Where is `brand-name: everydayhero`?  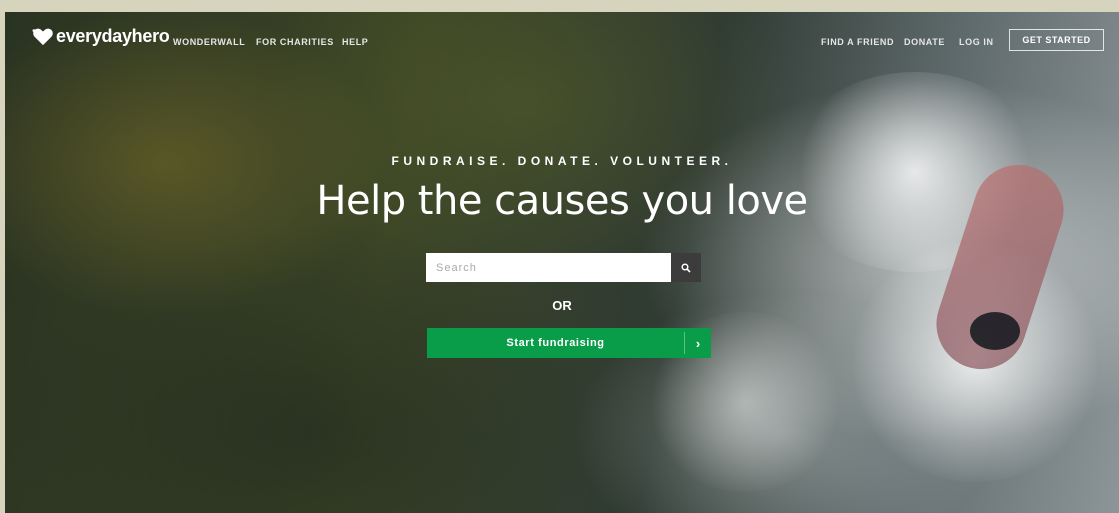 brand-name: everydayhero is located at coordinates (113, 36).